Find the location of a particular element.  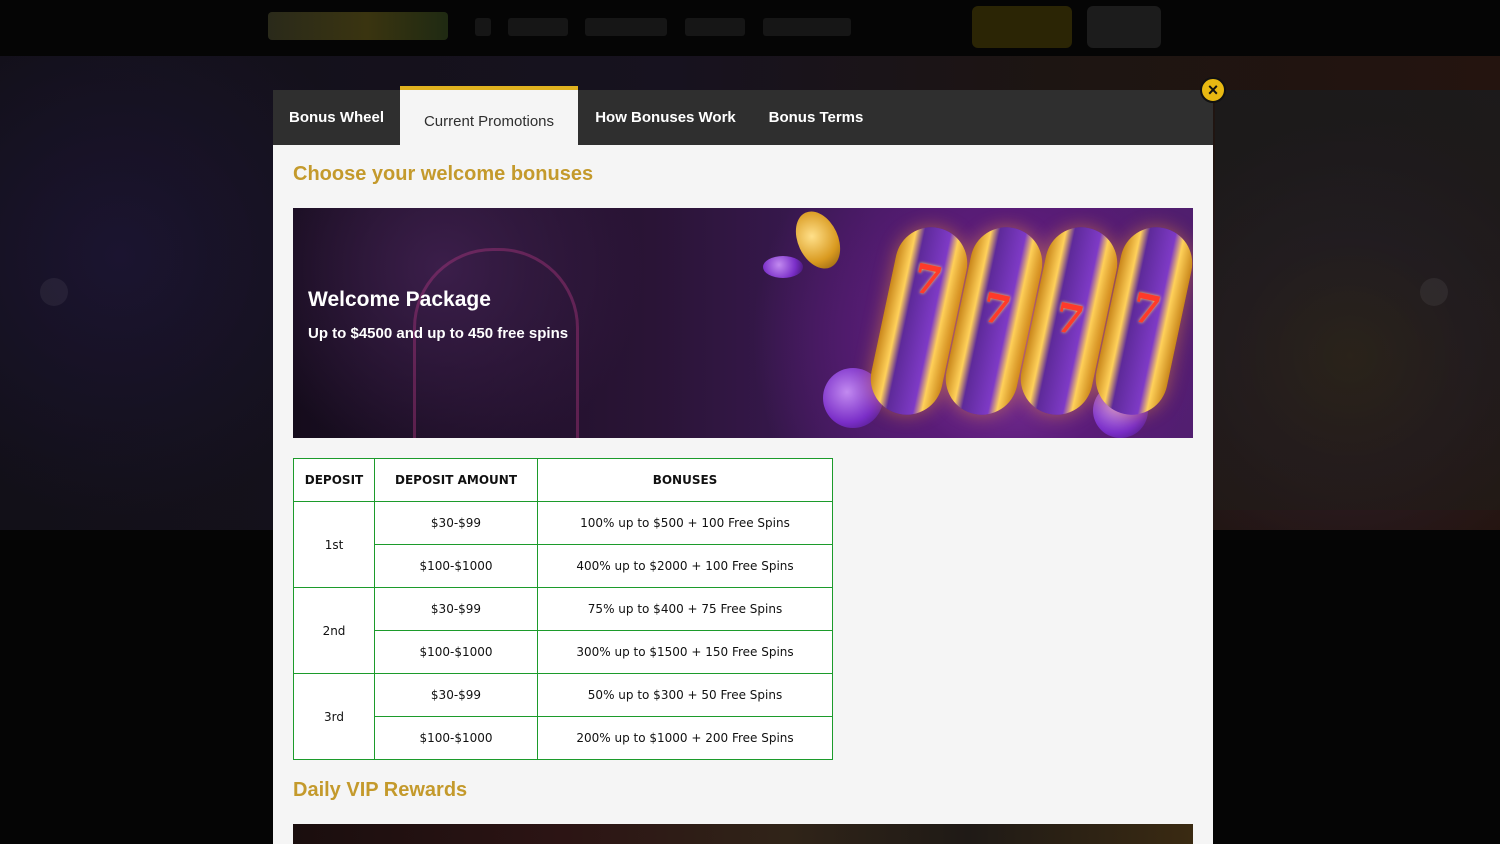

vip-rewards-banner is located at coordinates (743, 834).